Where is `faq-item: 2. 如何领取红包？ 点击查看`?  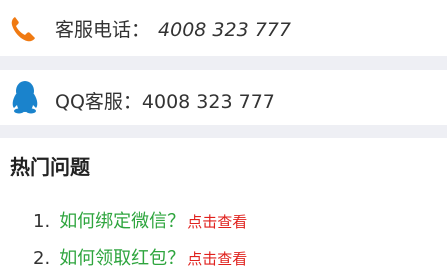 faq-item: 2. 如何领取红包？ 点击查看 is located at coordinates (140, 257).